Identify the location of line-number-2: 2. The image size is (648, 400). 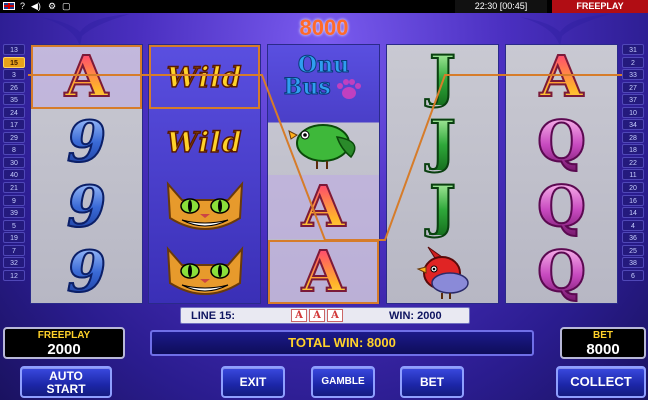
(633, 62).